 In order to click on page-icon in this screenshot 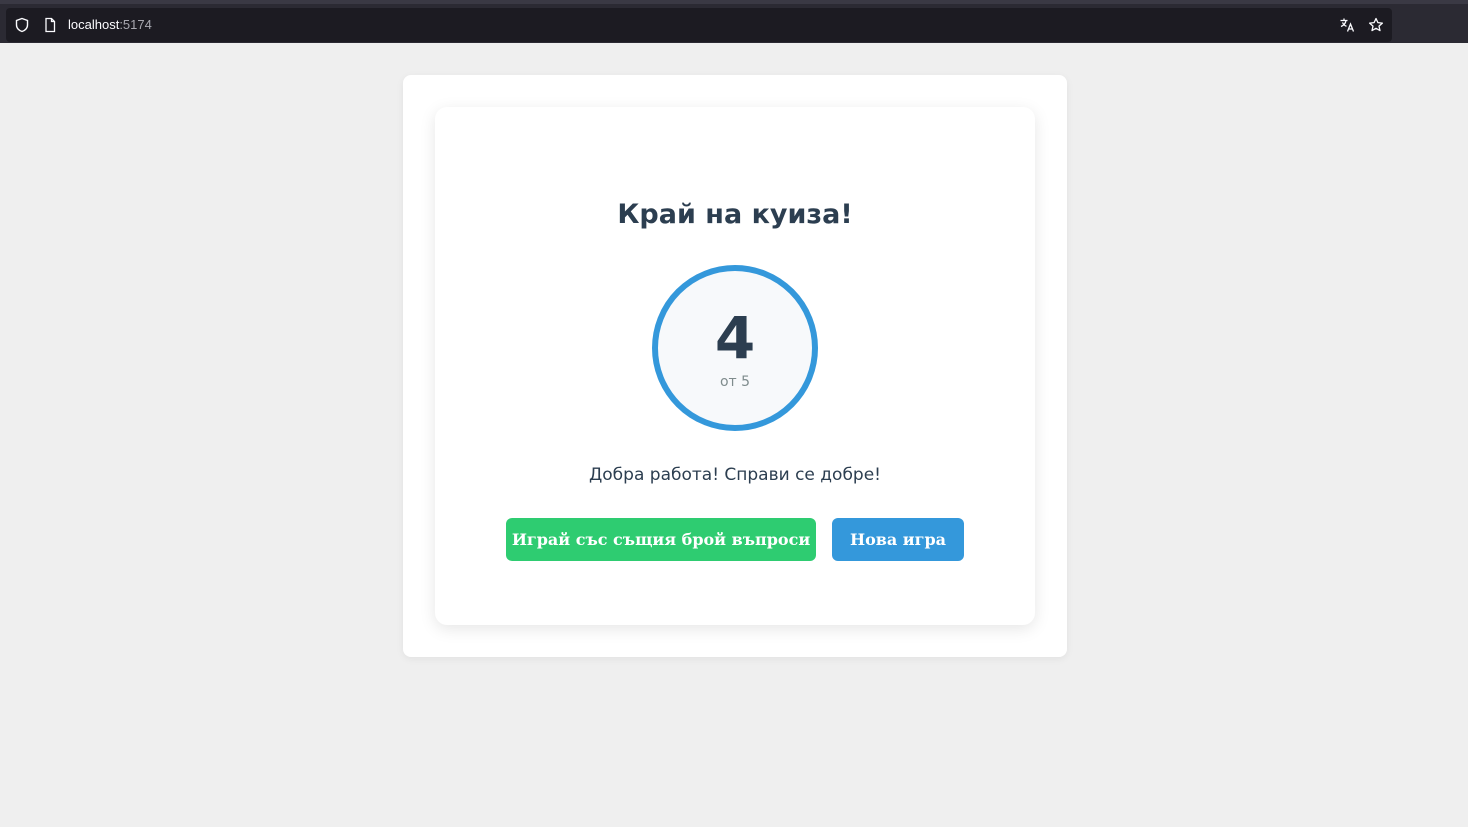, I will do `click(50, 25)`.